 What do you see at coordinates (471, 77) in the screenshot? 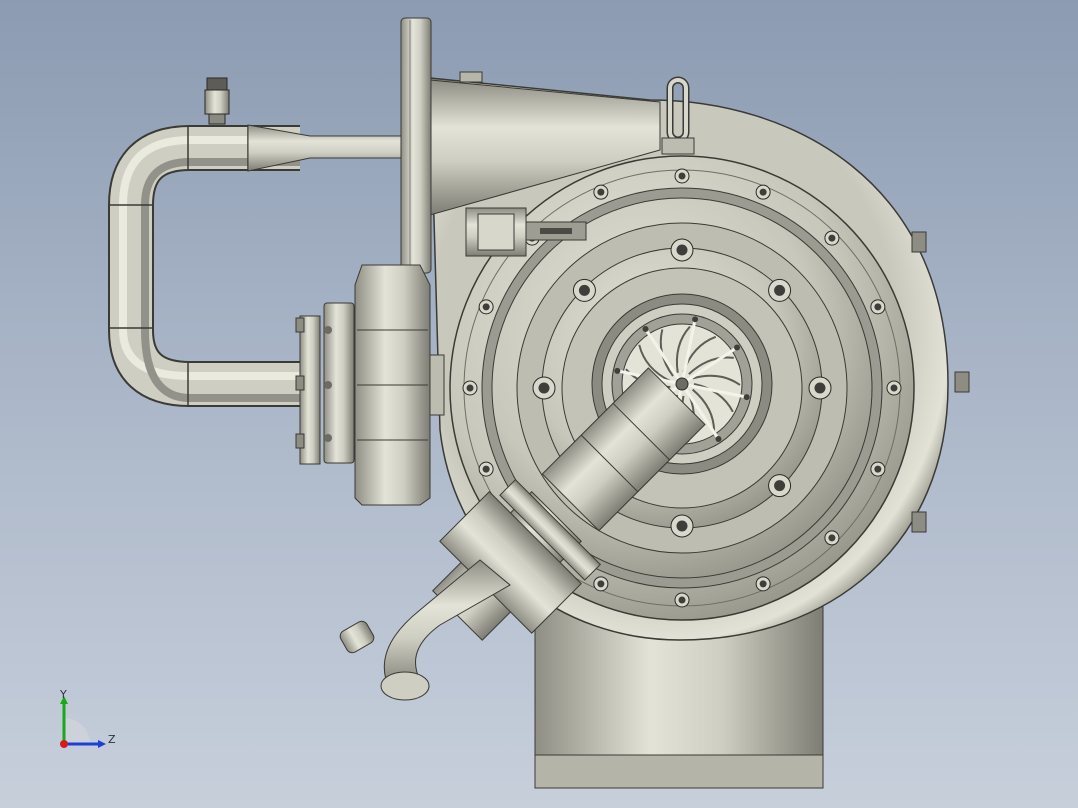
I see `cone-boss` at bounding box center [471, 77].